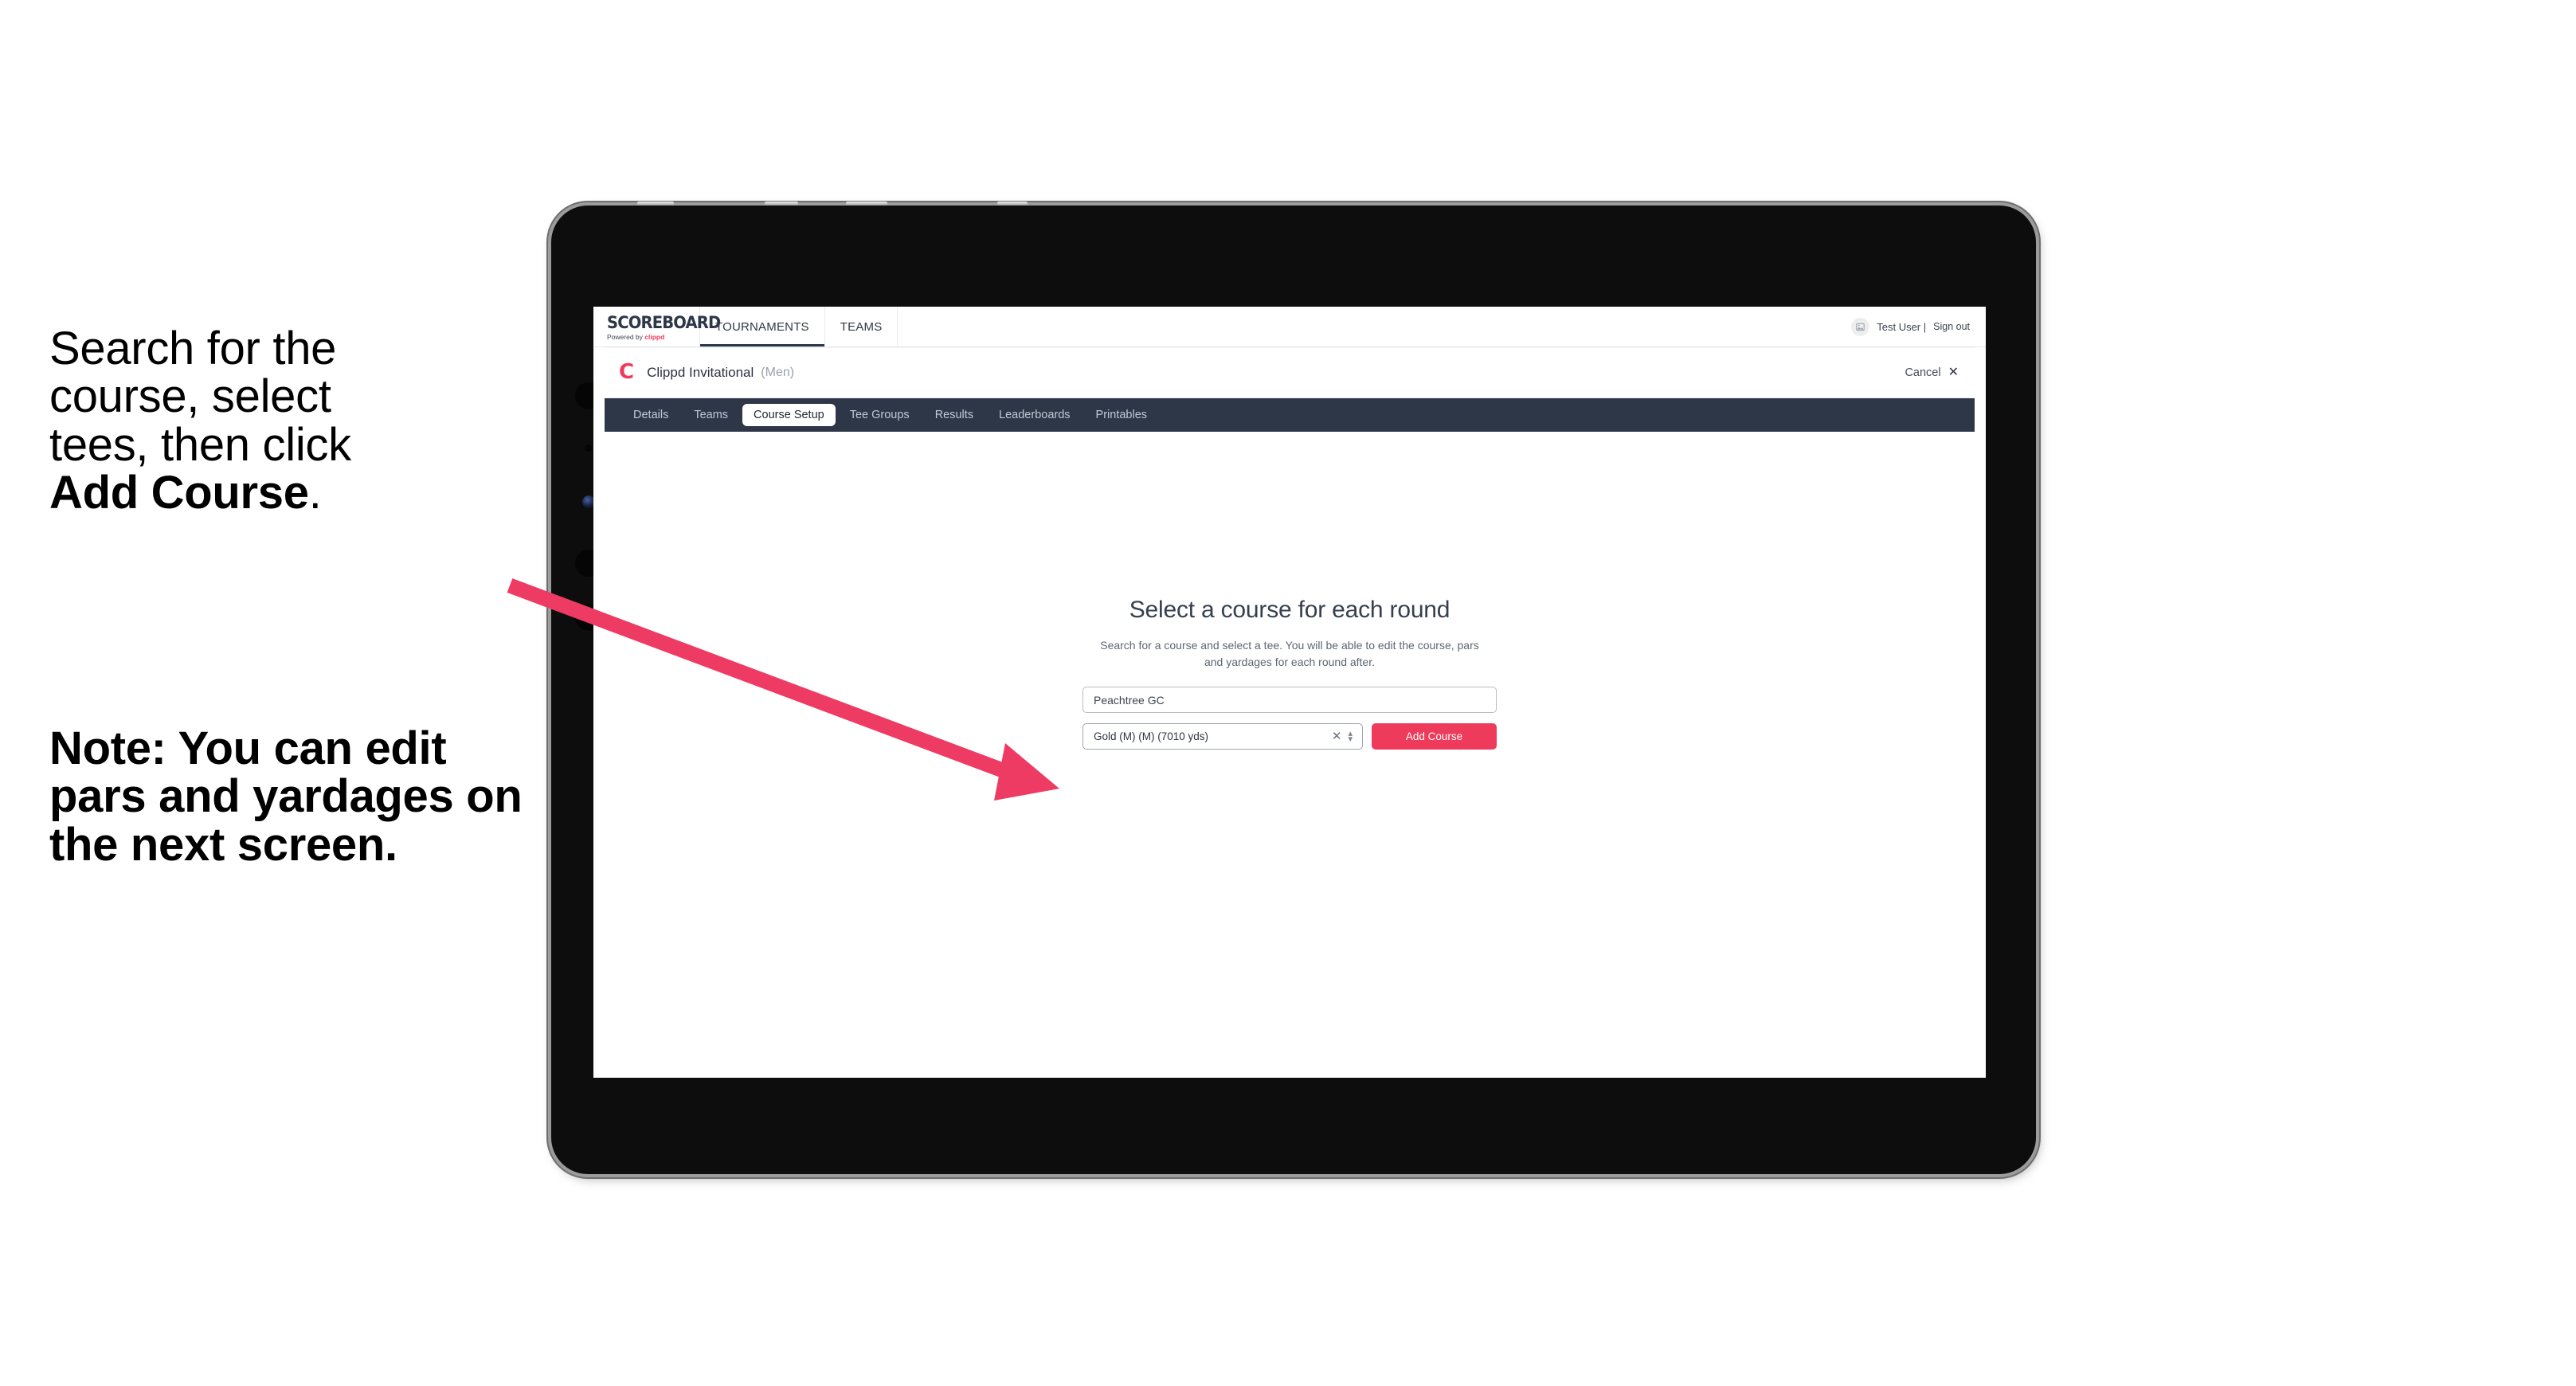 Image resolution: width=2576 pixels, height=1386 pixels. I want to click on tab-leaderboards: Leaderboards, so click(1035, 415).